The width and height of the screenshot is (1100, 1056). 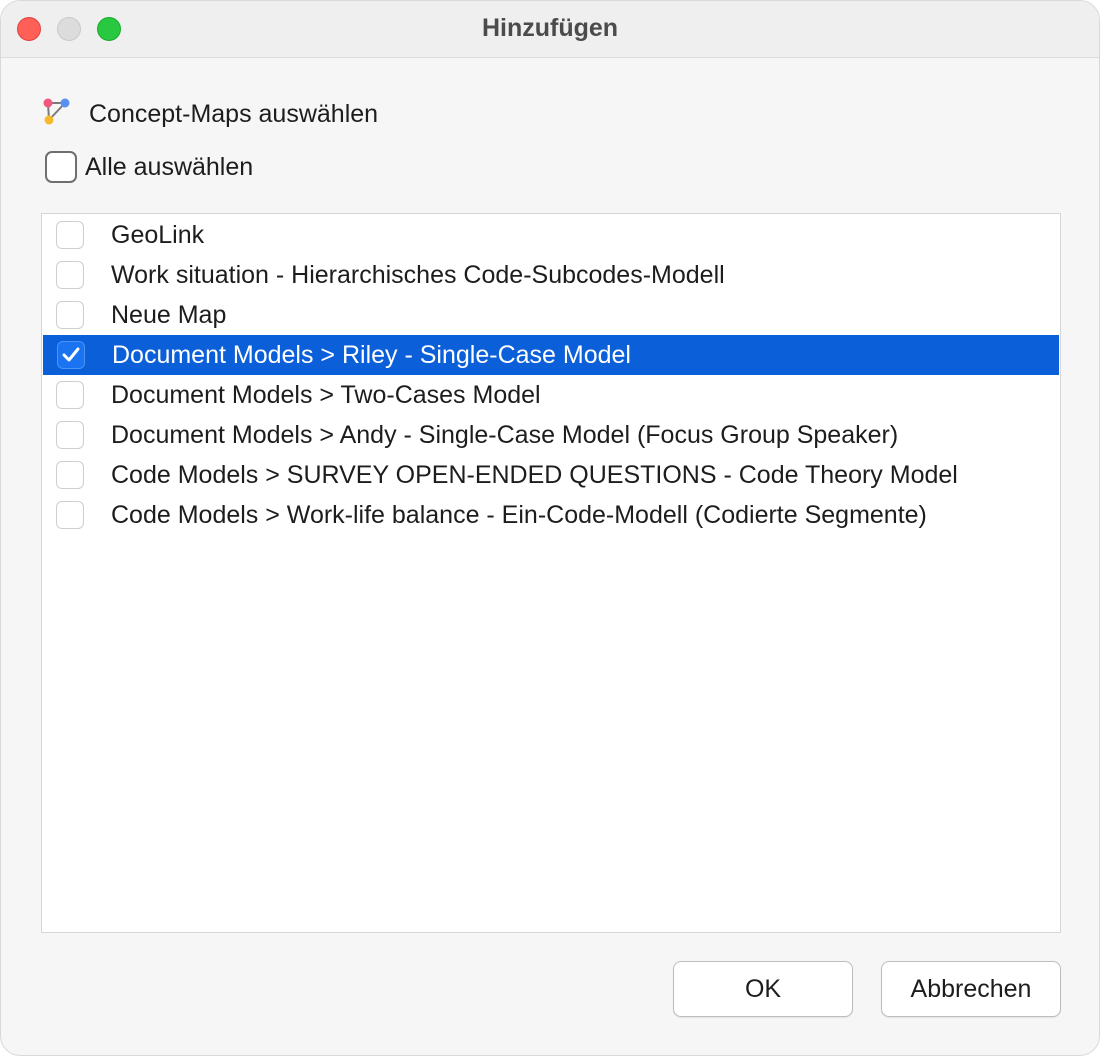 What do you see at coordinates (169, 166) in the screenshot?
I see `select-all-label: Alle auswählen` at bounding box center [169, 166].